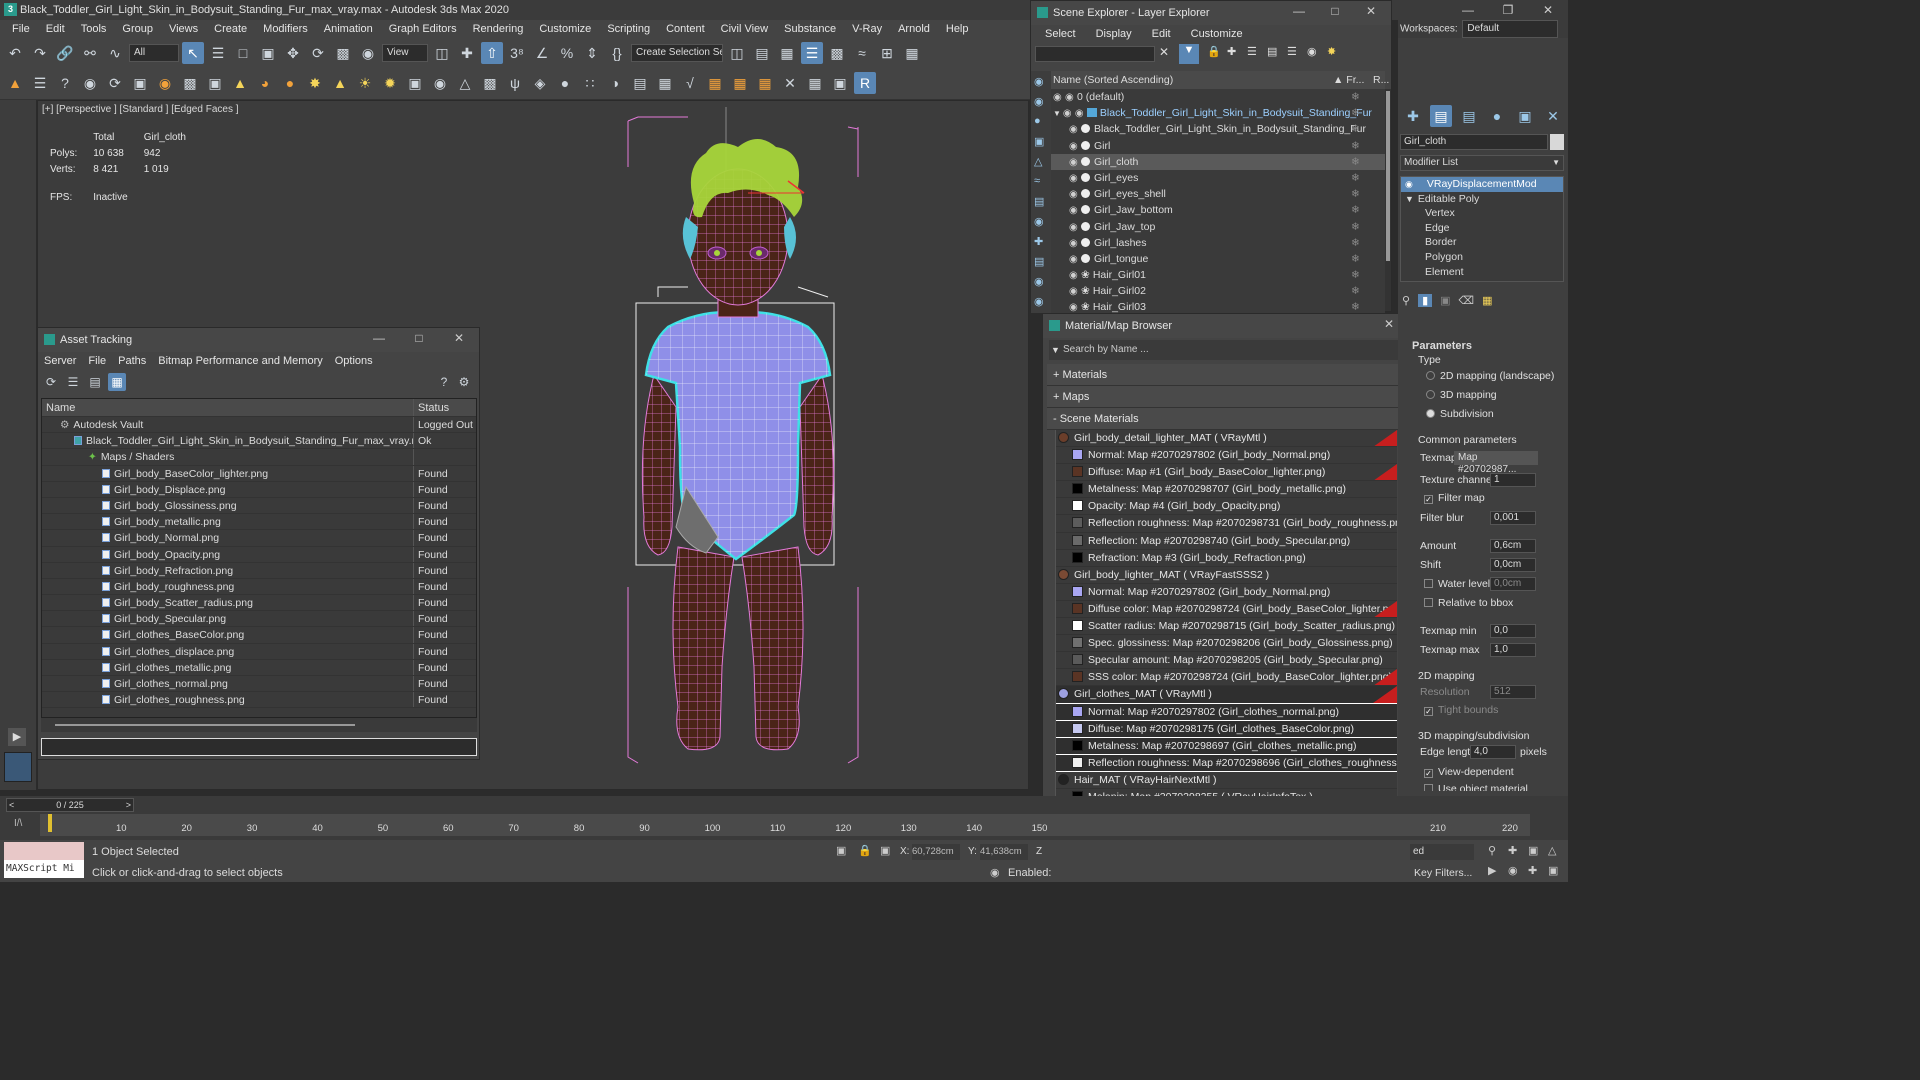 The height and width of the screenshot is (1080, 1920). Describe the element at coordinates (1476, 787) in the screenshot. I see `use-object-material-checkbox: Use object material` at that location.